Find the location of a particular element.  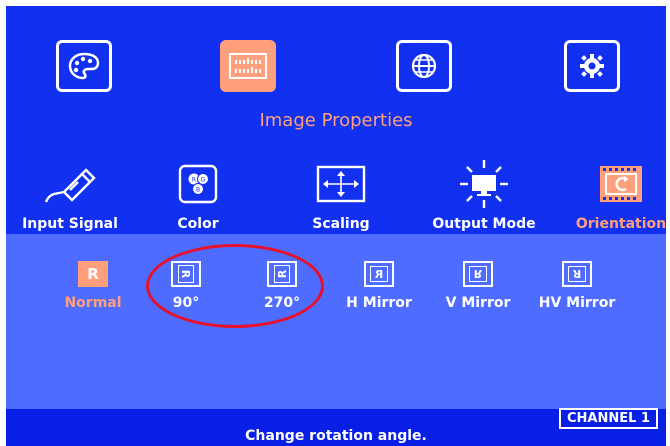

option-label: HV Mirror is located at coordinates (577, 303).